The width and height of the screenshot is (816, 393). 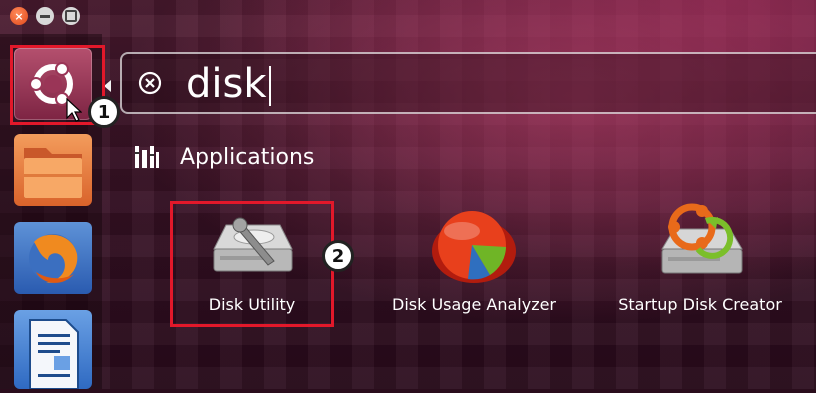 I want to click on step-badge-1: 1, so click(x=104, y=112).